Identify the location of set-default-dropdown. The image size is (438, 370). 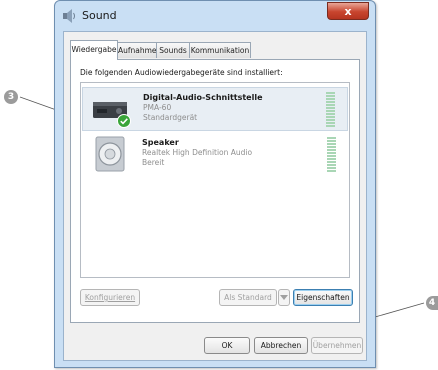
(284, 297).